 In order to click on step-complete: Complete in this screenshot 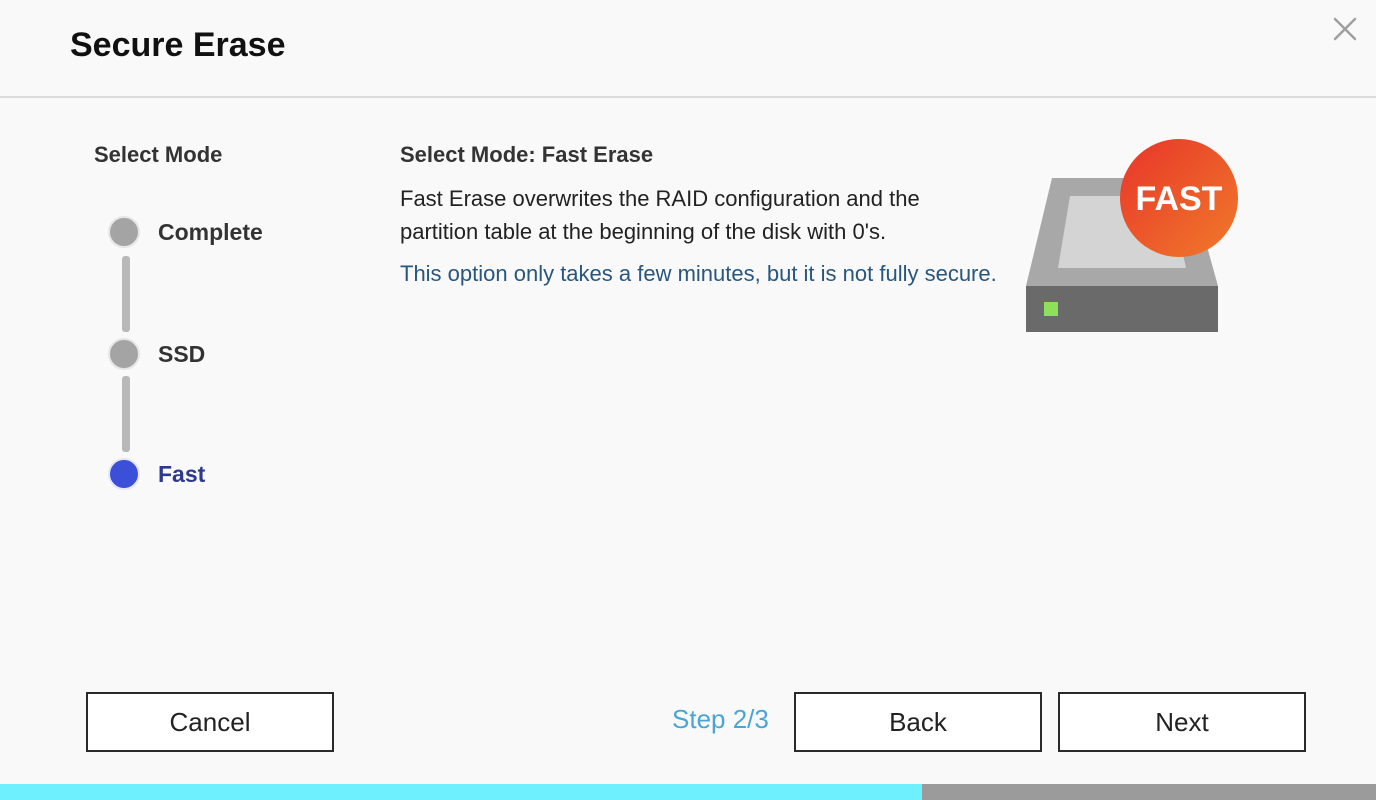, I will do `click(185, 232)`.